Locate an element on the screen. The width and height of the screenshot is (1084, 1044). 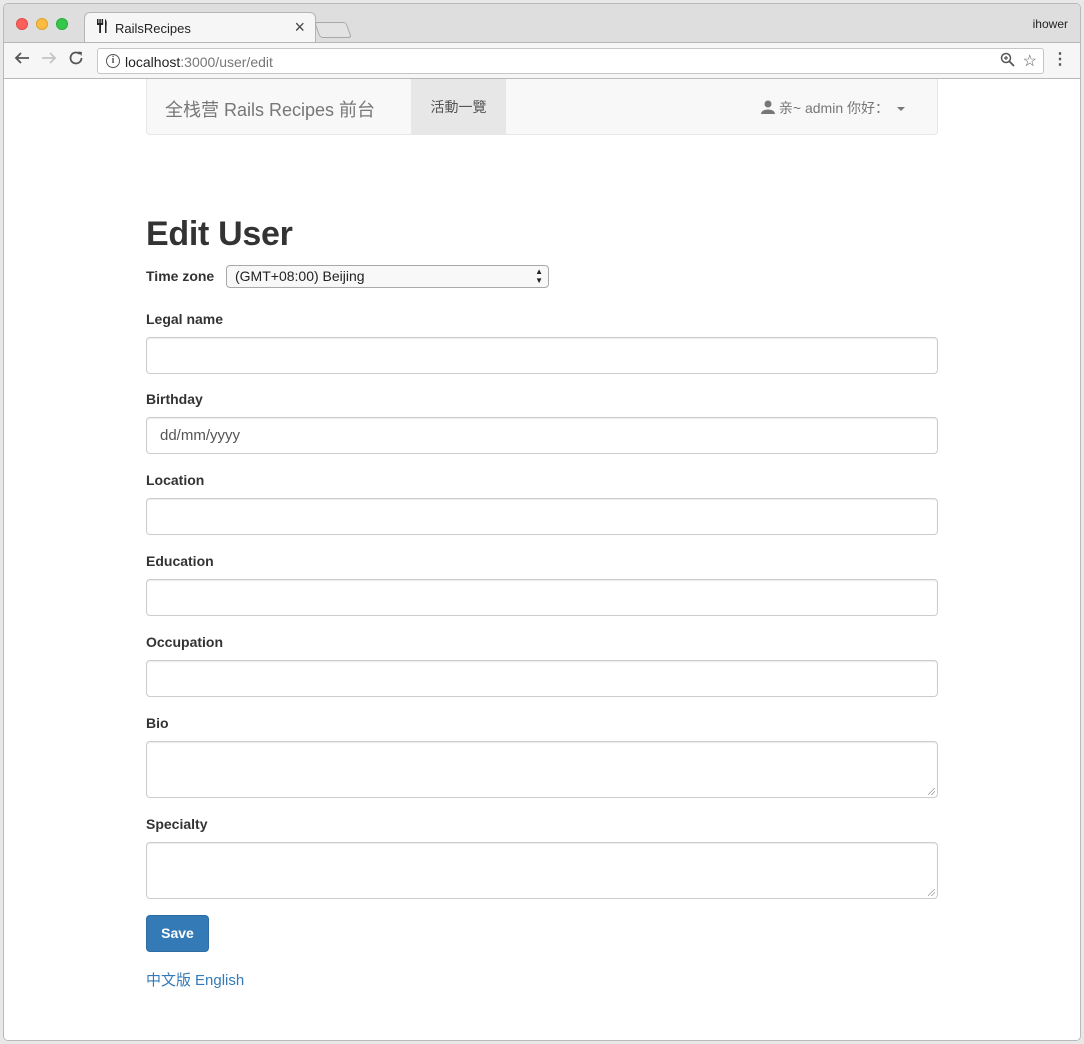
tab-close-icon: × is located at coordinates (299, 27).